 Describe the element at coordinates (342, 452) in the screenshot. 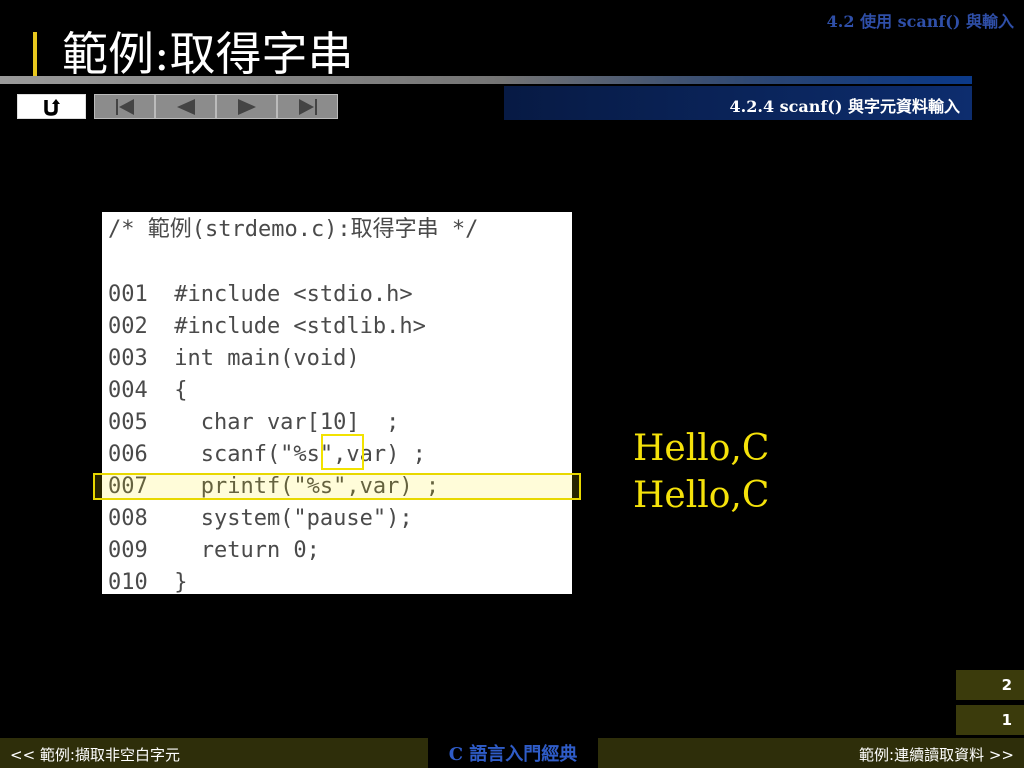

I see `format-specifier-highlight` at that location.